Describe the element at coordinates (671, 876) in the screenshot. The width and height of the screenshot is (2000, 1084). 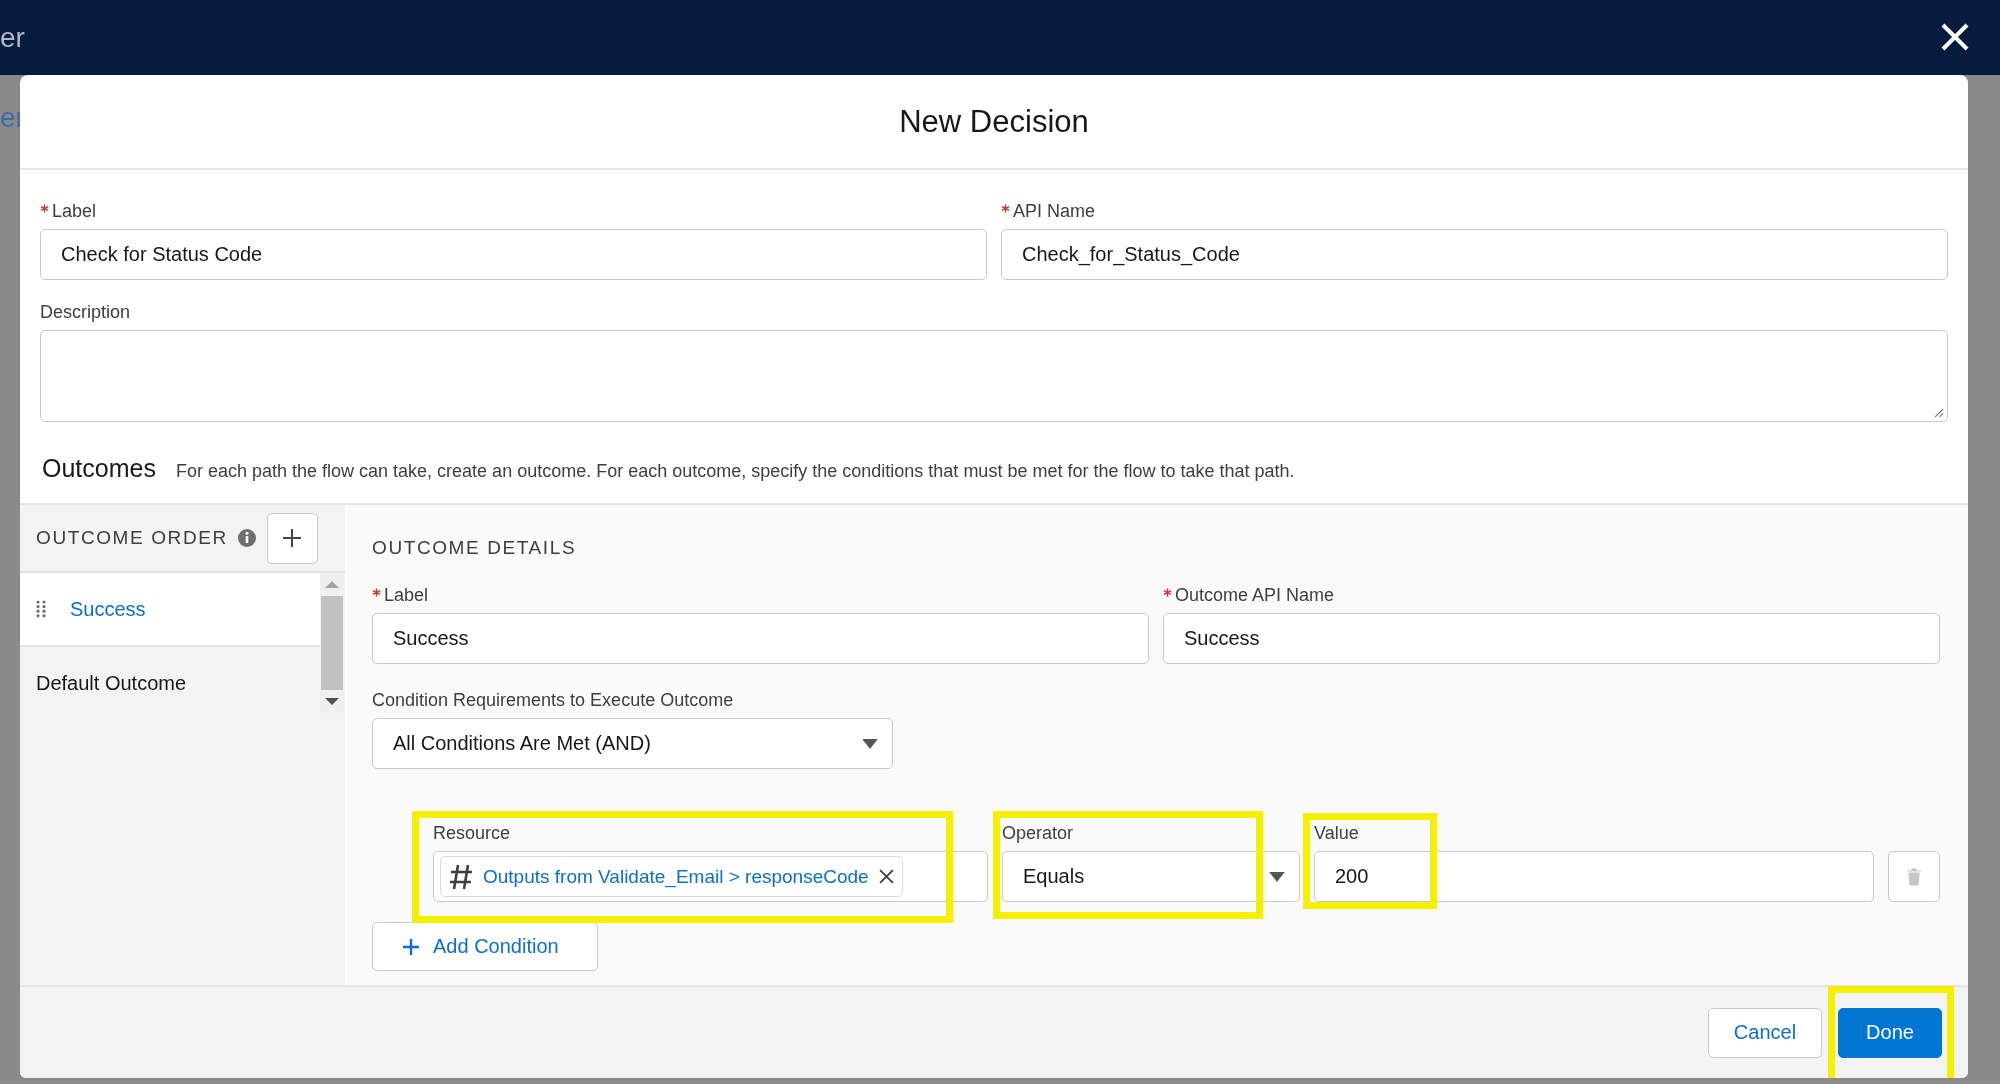
I see `resource-pill: Outputs from Validate_Email > responseCode` at that location.